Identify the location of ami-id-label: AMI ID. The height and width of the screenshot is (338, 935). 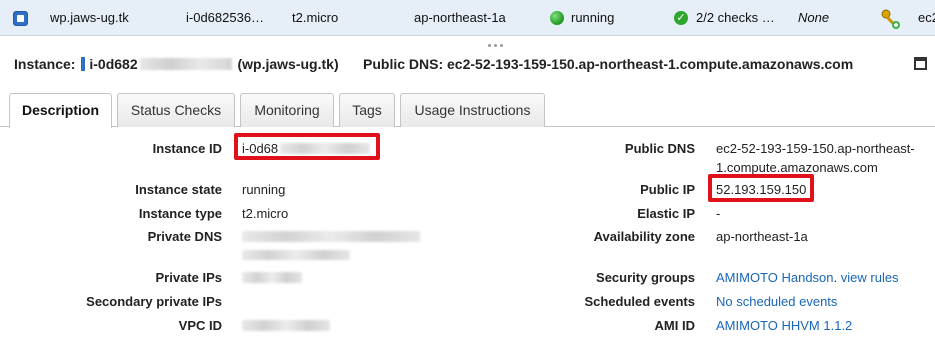
(674, 325).